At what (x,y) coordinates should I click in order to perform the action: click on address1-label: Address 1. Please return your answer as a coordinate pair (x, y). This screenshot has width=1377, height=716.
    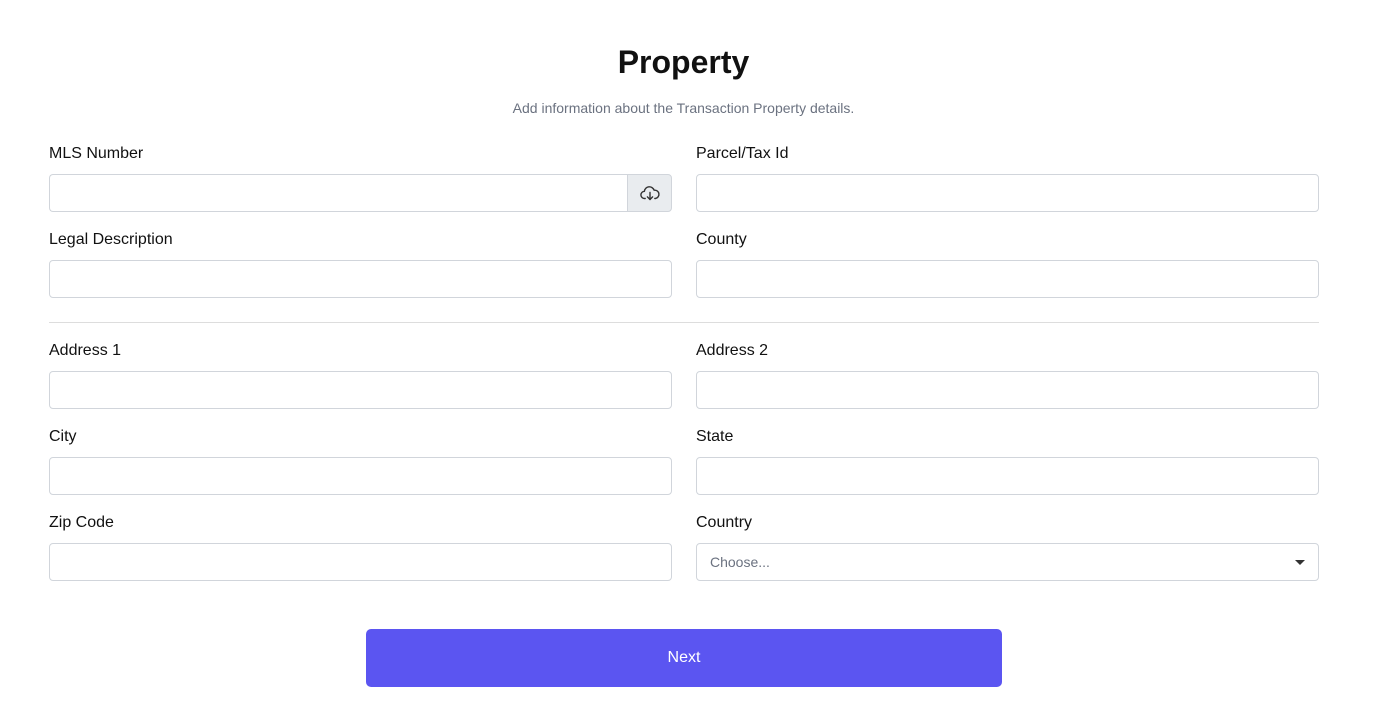
    Looking at the image, I should click on (85, 350).